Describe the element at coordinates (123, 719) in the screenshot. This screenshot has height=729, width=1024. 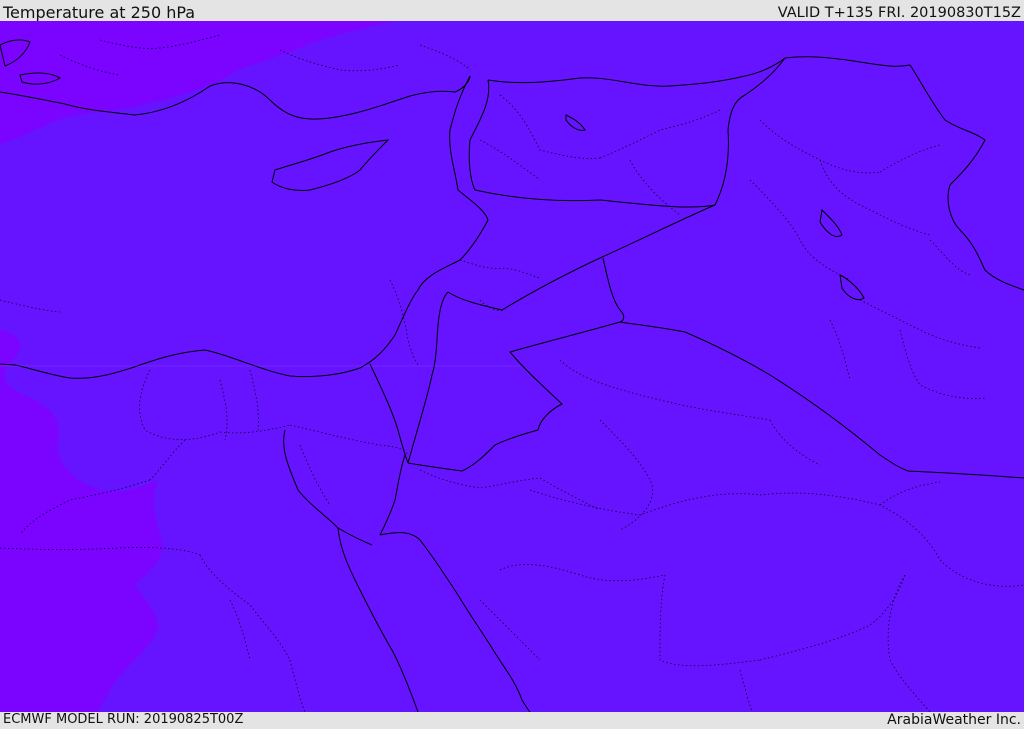
I see `model-run-label: ECMWF MODEL RUN: 20190825T00Z` at that location.